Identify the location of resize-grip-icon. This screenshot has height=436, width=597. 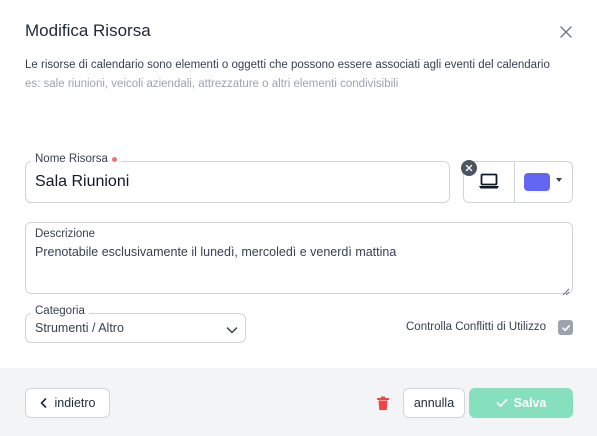
(566, 289).